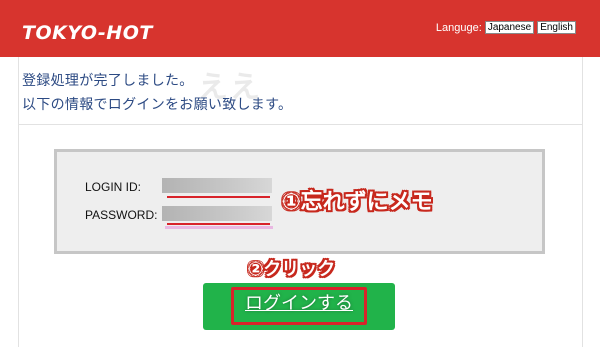 This screenshot has width=600, height=347. Describe the element at coordinates (582, 202) in the screenshot. I see `right-border` at that location.